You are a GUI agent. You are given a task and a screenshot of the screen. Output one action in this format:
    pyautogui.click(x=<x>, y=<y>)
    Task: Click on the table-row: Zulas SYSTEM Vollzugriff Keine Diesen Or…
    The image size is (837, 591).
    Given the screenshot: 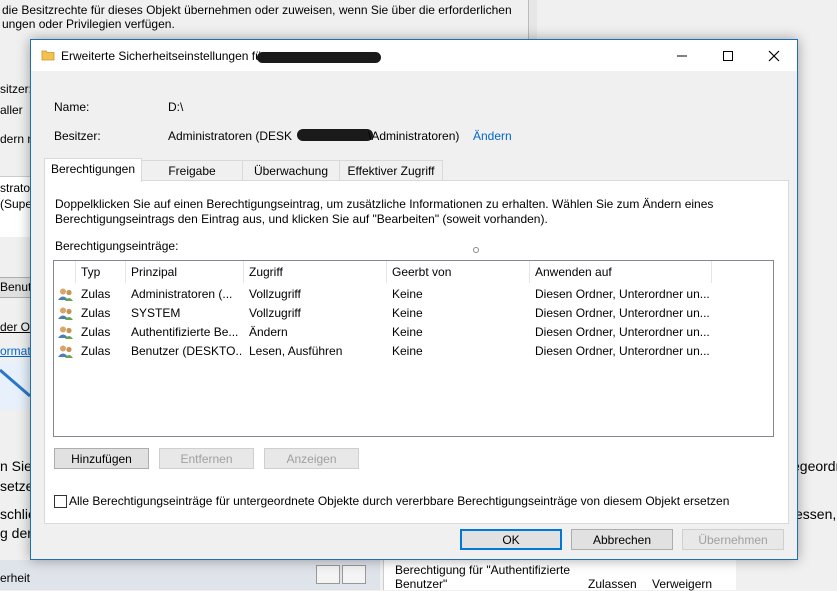 What is the action you would take?
    pyautogui.click(x=413, y=313)
    